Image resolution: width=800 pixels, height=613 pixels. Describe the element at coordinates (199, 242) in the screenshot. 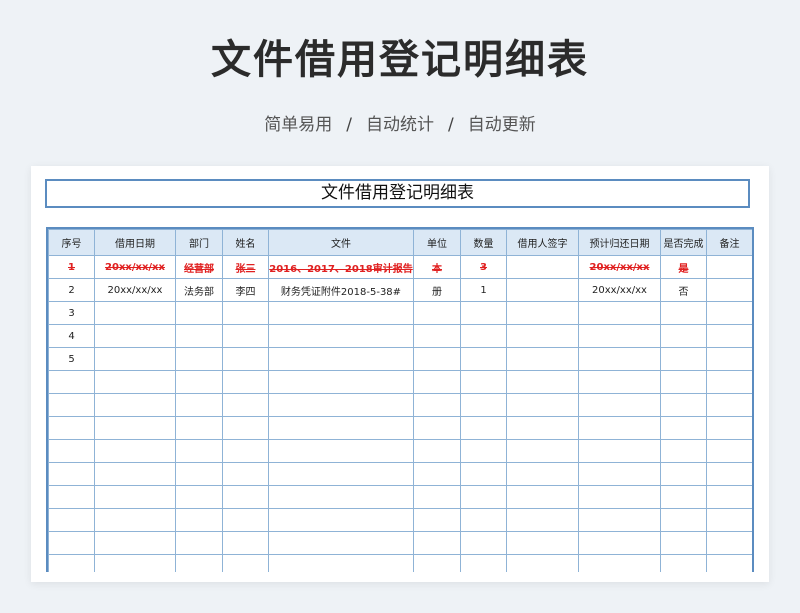

I see `column-header-dept: 部门` at that location.